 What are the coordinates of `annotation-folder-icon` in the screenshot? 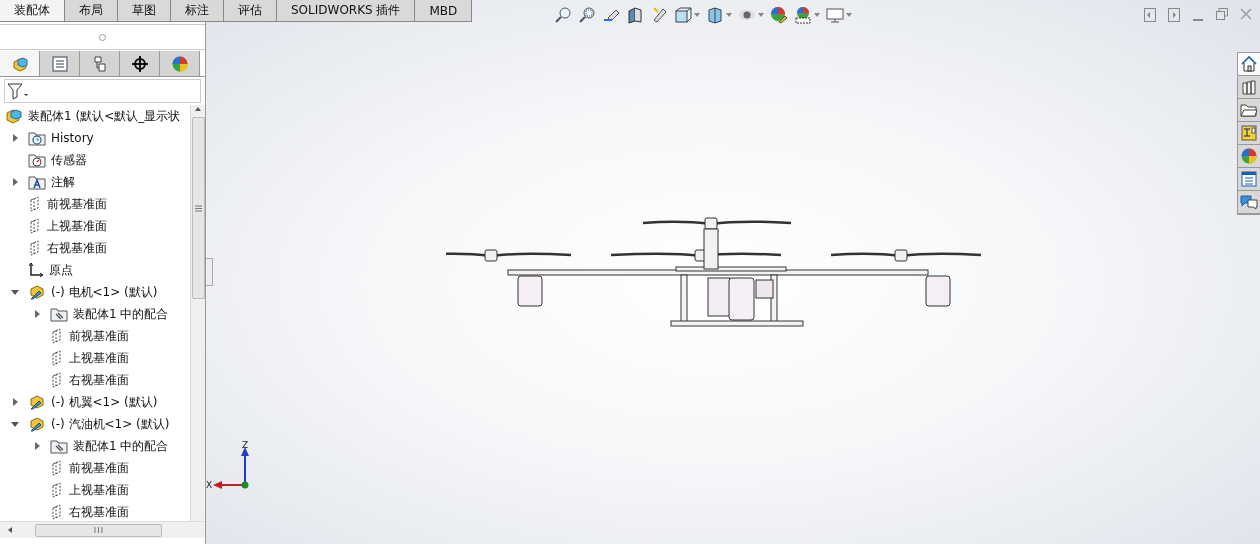 It's located at (37, 182).